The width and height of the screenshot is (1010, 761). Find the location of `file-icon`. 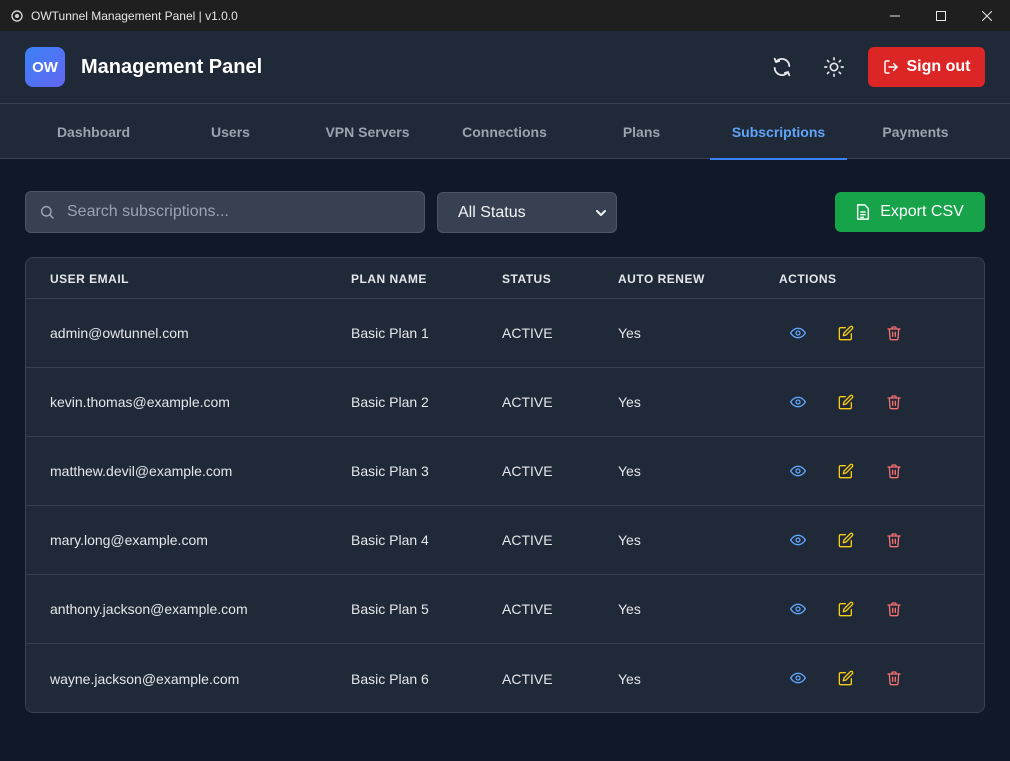

file-icon is located at coordinates (863, 212).